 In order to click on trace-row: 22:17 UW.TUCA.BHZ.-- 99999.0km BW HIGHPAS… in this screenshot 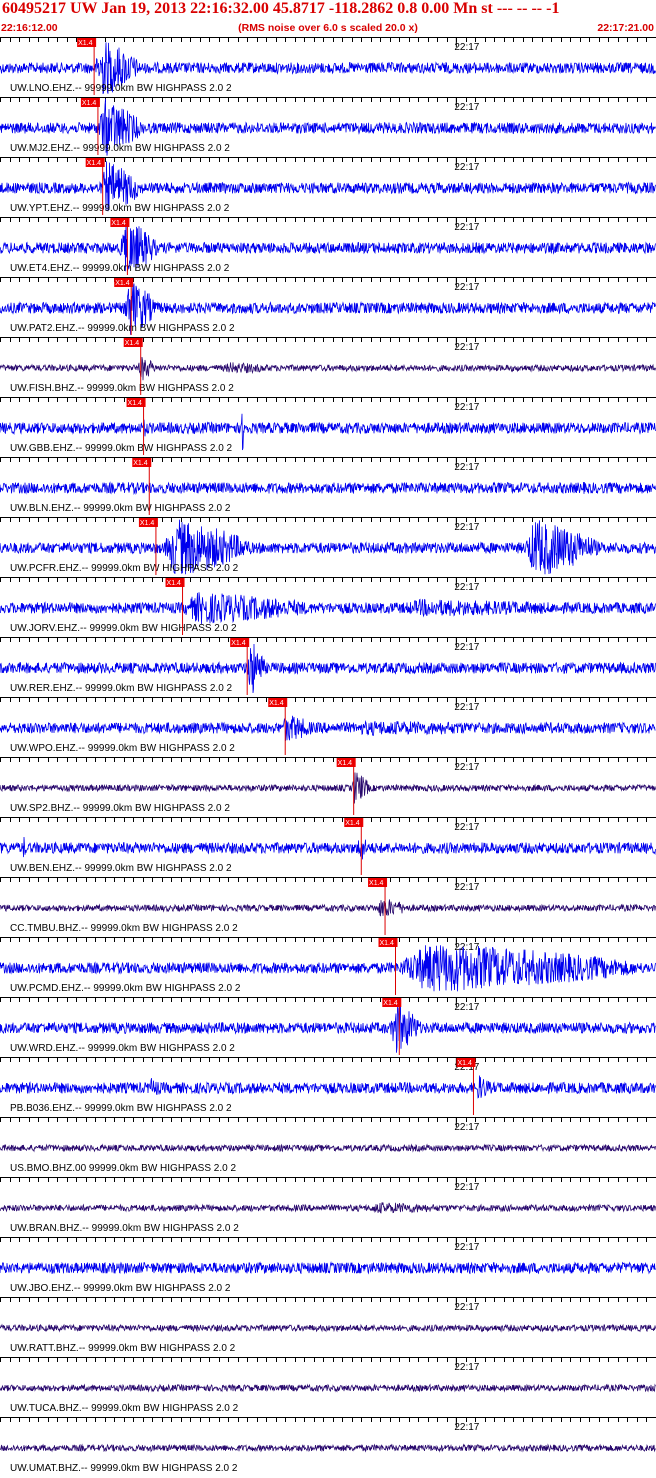, I will do `click(328, 1385)`.